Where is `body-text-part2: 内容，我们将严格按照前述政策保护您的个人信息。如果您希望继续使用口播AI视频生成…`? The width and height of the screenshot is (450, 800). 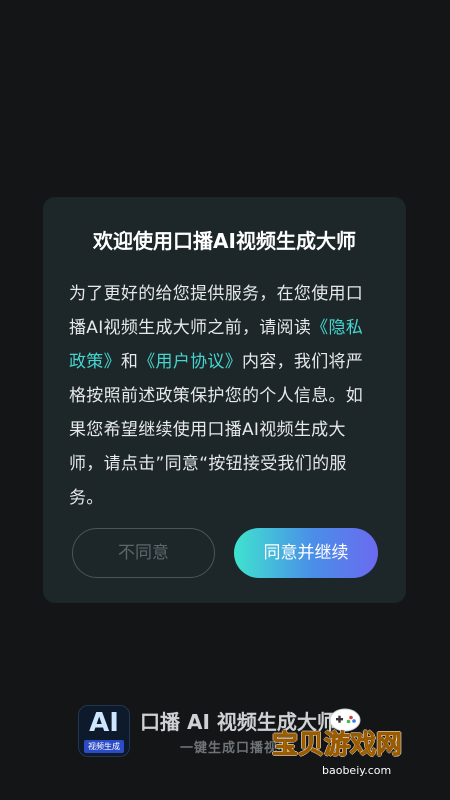 body-text-part2: 内容，我们将严格按照前述政策保护您的个人信息。如果您希望继续使用口播AI视频生成… is located at coordinates (216, 430).